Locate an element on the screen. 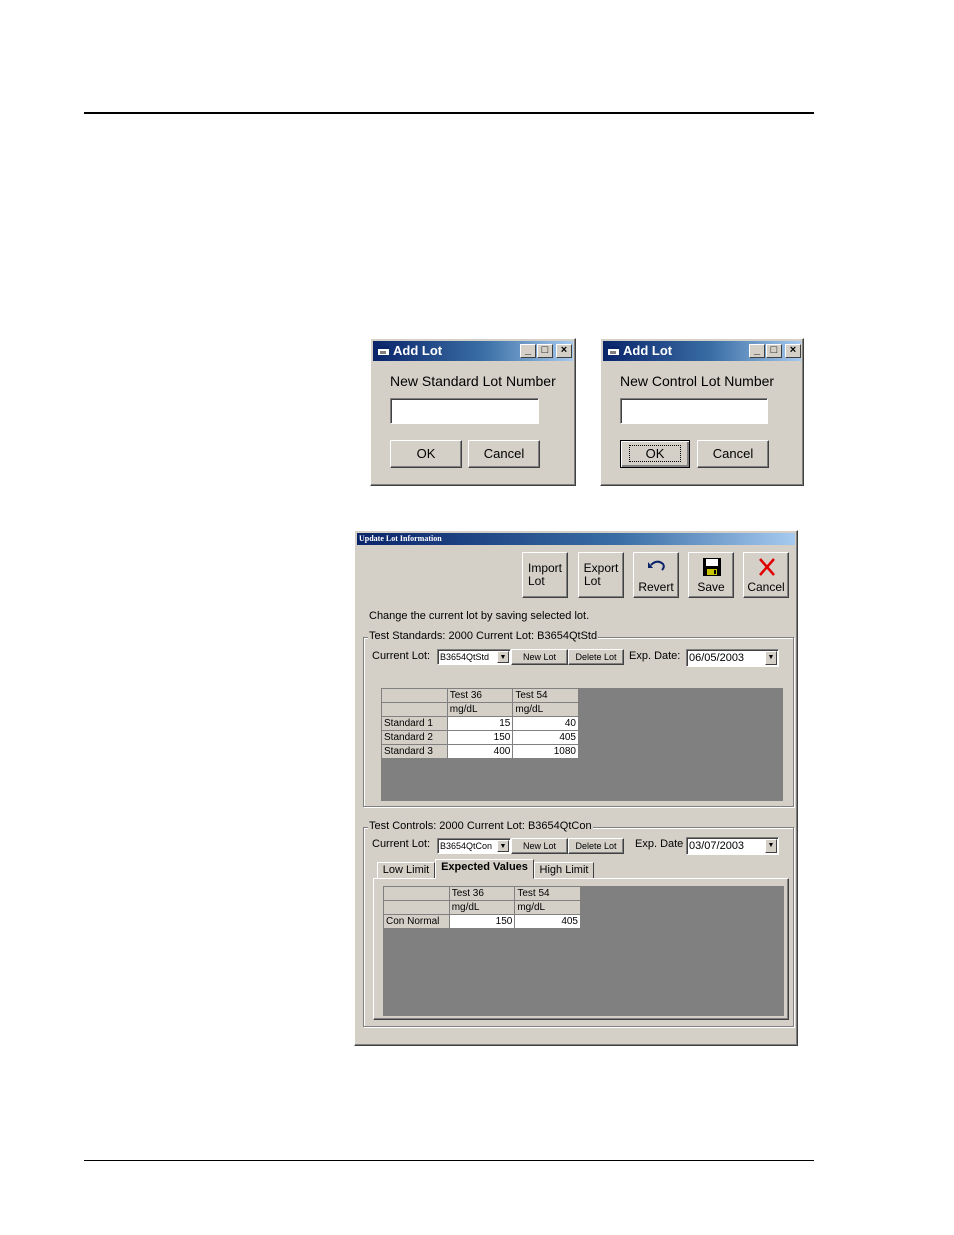 This screenshot has height=1235, width=954. top-rule is located at coordinates (449, 113).